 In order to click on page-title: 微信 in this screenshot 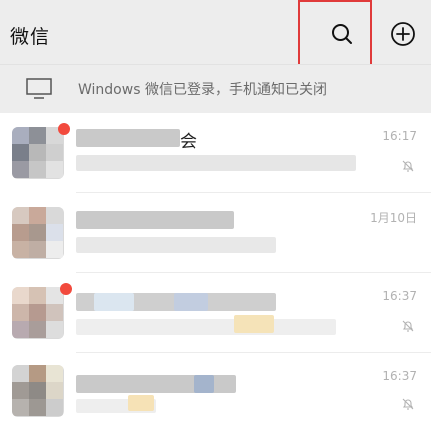, I will do `click(30, 37)`.